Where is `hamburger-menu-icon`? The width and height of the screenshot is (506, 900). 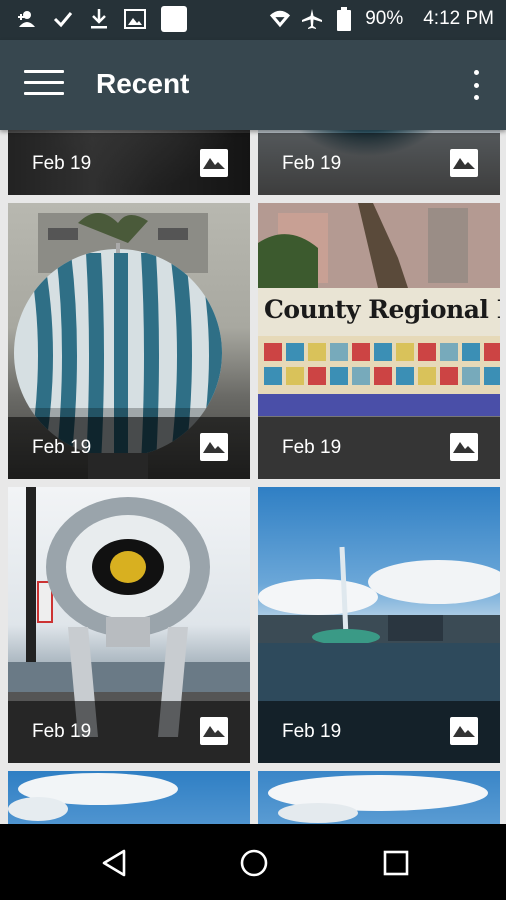
hamburger-menu-icon is located at coordinates (44, 85).